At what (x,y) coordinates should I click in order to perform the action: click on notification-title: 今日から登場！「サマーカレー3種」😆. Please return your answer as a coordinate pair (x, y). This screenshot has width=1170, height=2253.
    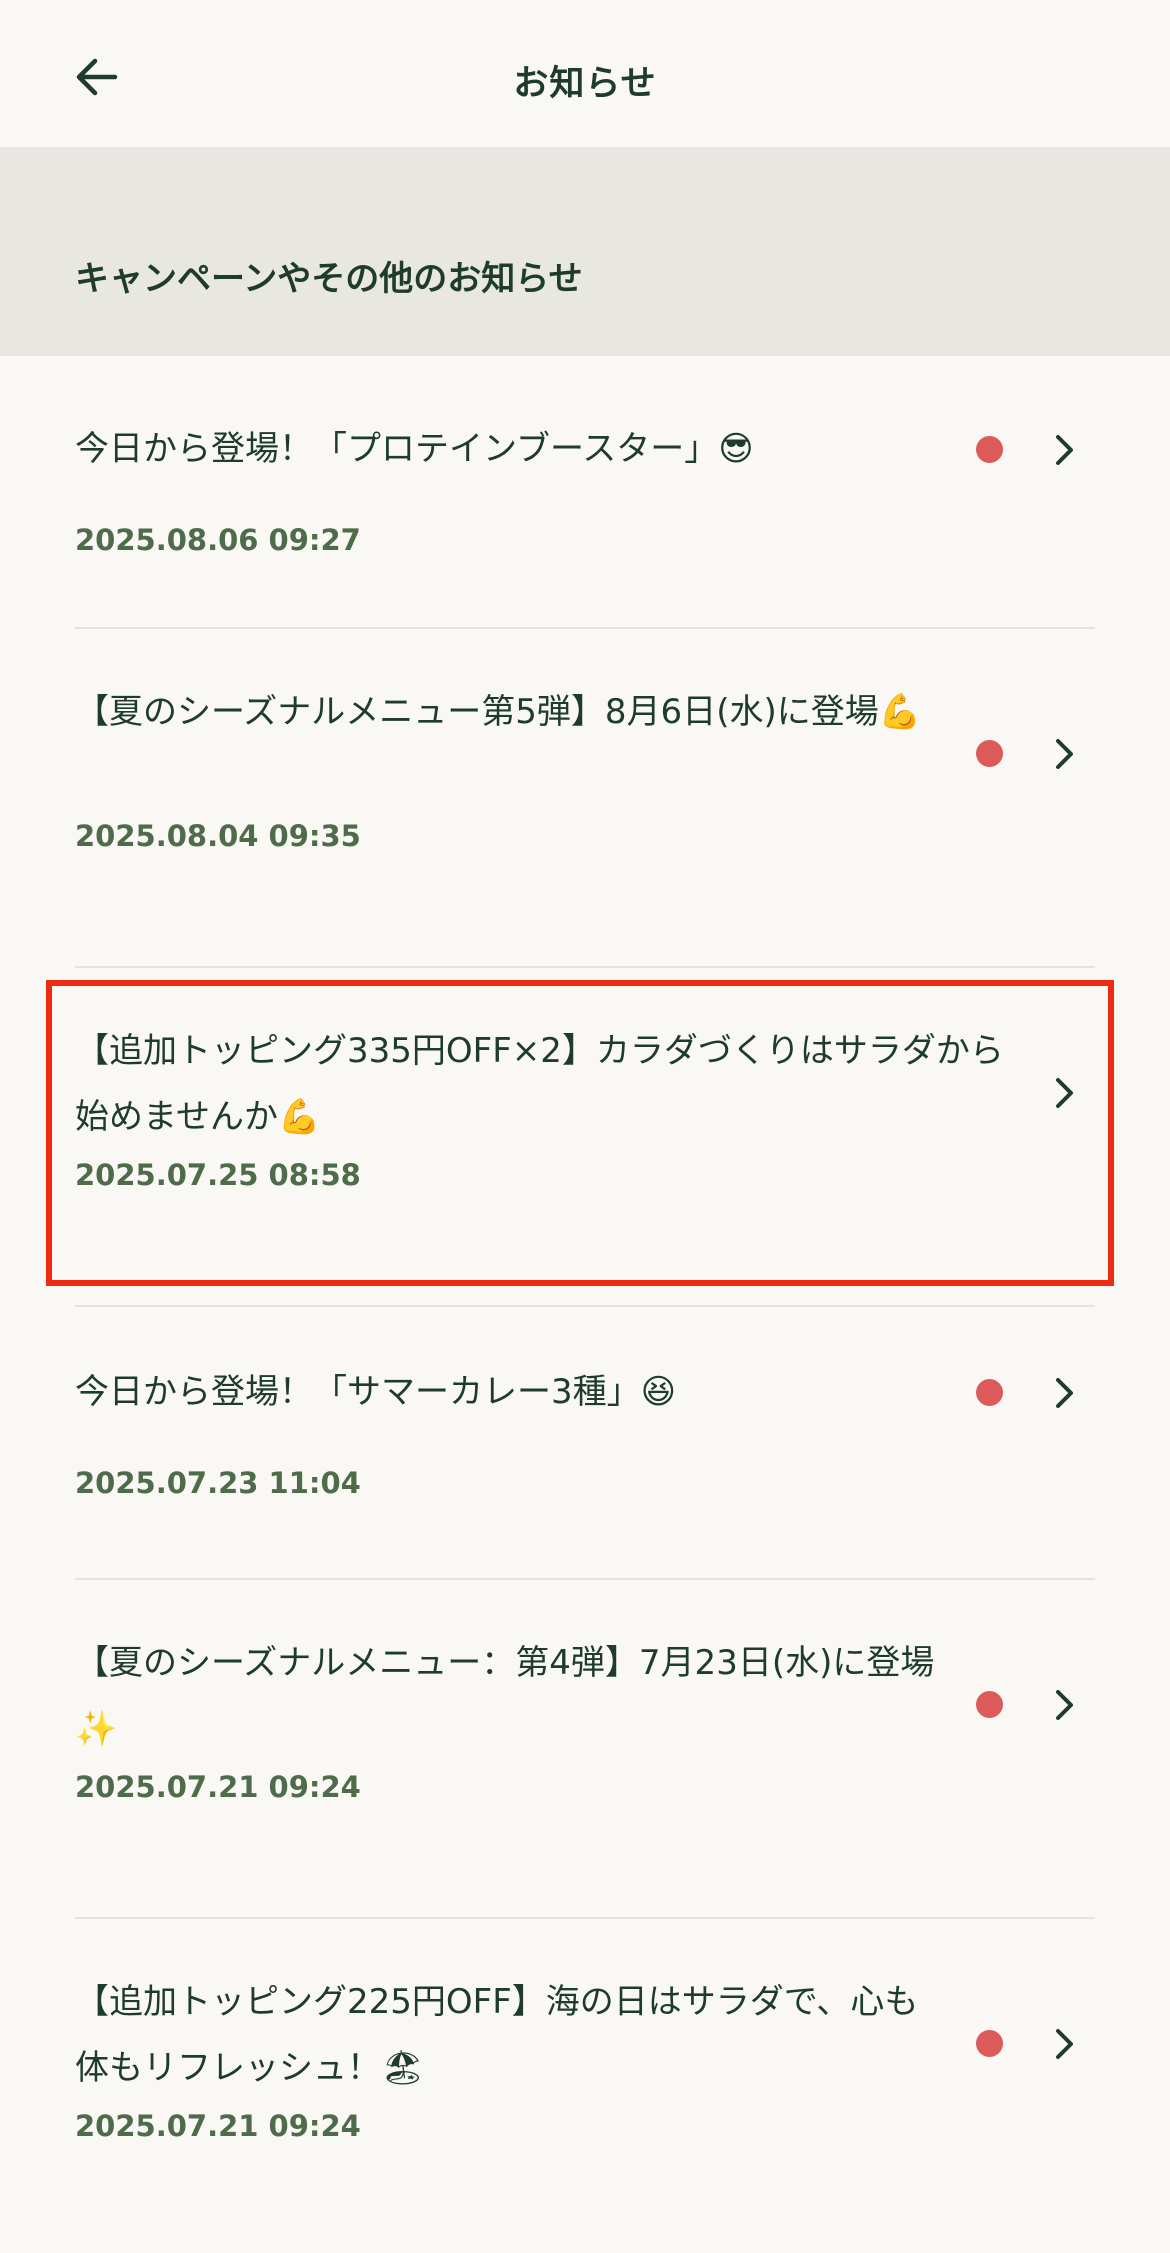
    Looking at the image, I should click on (376, 1392).